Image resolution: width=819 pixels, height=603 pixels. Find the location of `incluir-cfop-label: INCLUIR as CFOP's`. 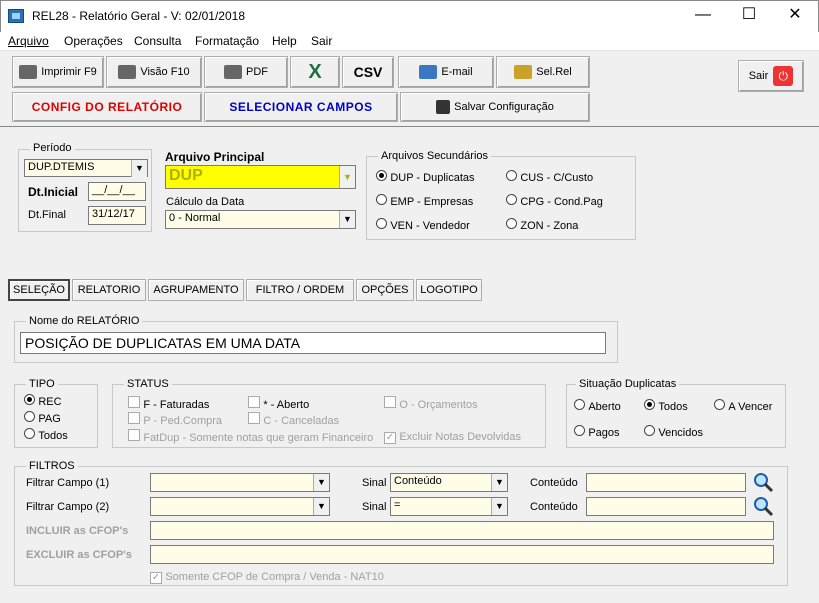

incluir-cfop-label: INCLUIR as CFOP's is located at coordinates (77, 531).